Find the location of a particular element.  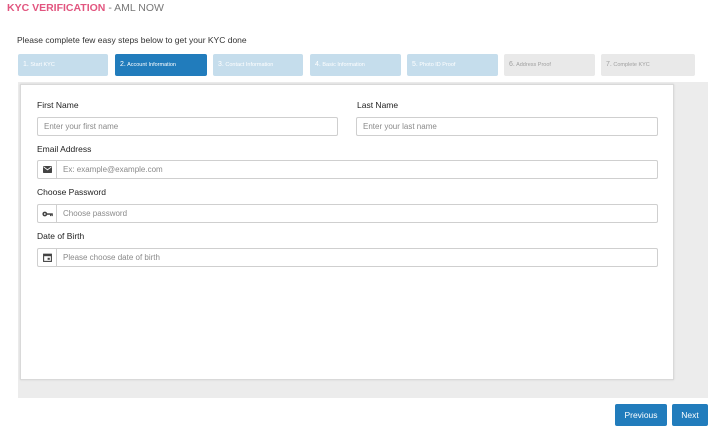

step-label: Complete KYC is located at coordinates (631, 65).